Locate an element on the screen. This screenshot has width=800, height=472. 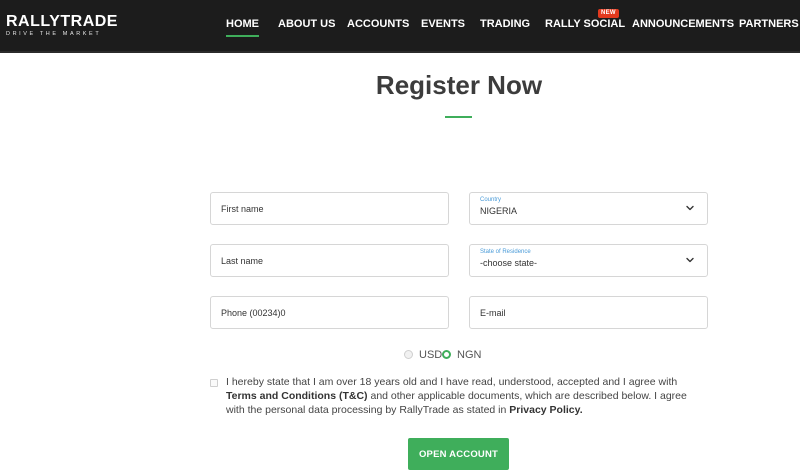
first-name-field is located at coordinates (329, 208).